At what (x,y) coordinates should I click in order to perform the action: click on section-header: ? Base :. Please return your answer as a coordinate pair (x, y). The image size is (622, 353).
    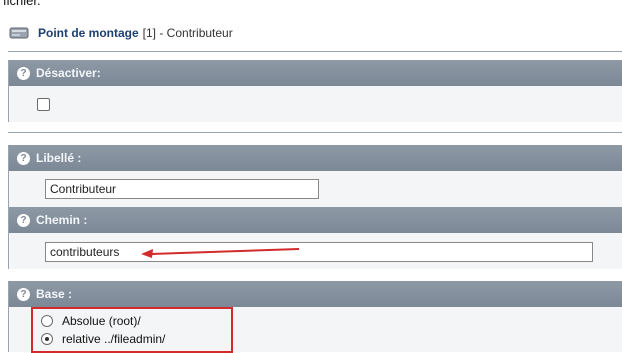
    Looking at the image, I should click on (315, 294).